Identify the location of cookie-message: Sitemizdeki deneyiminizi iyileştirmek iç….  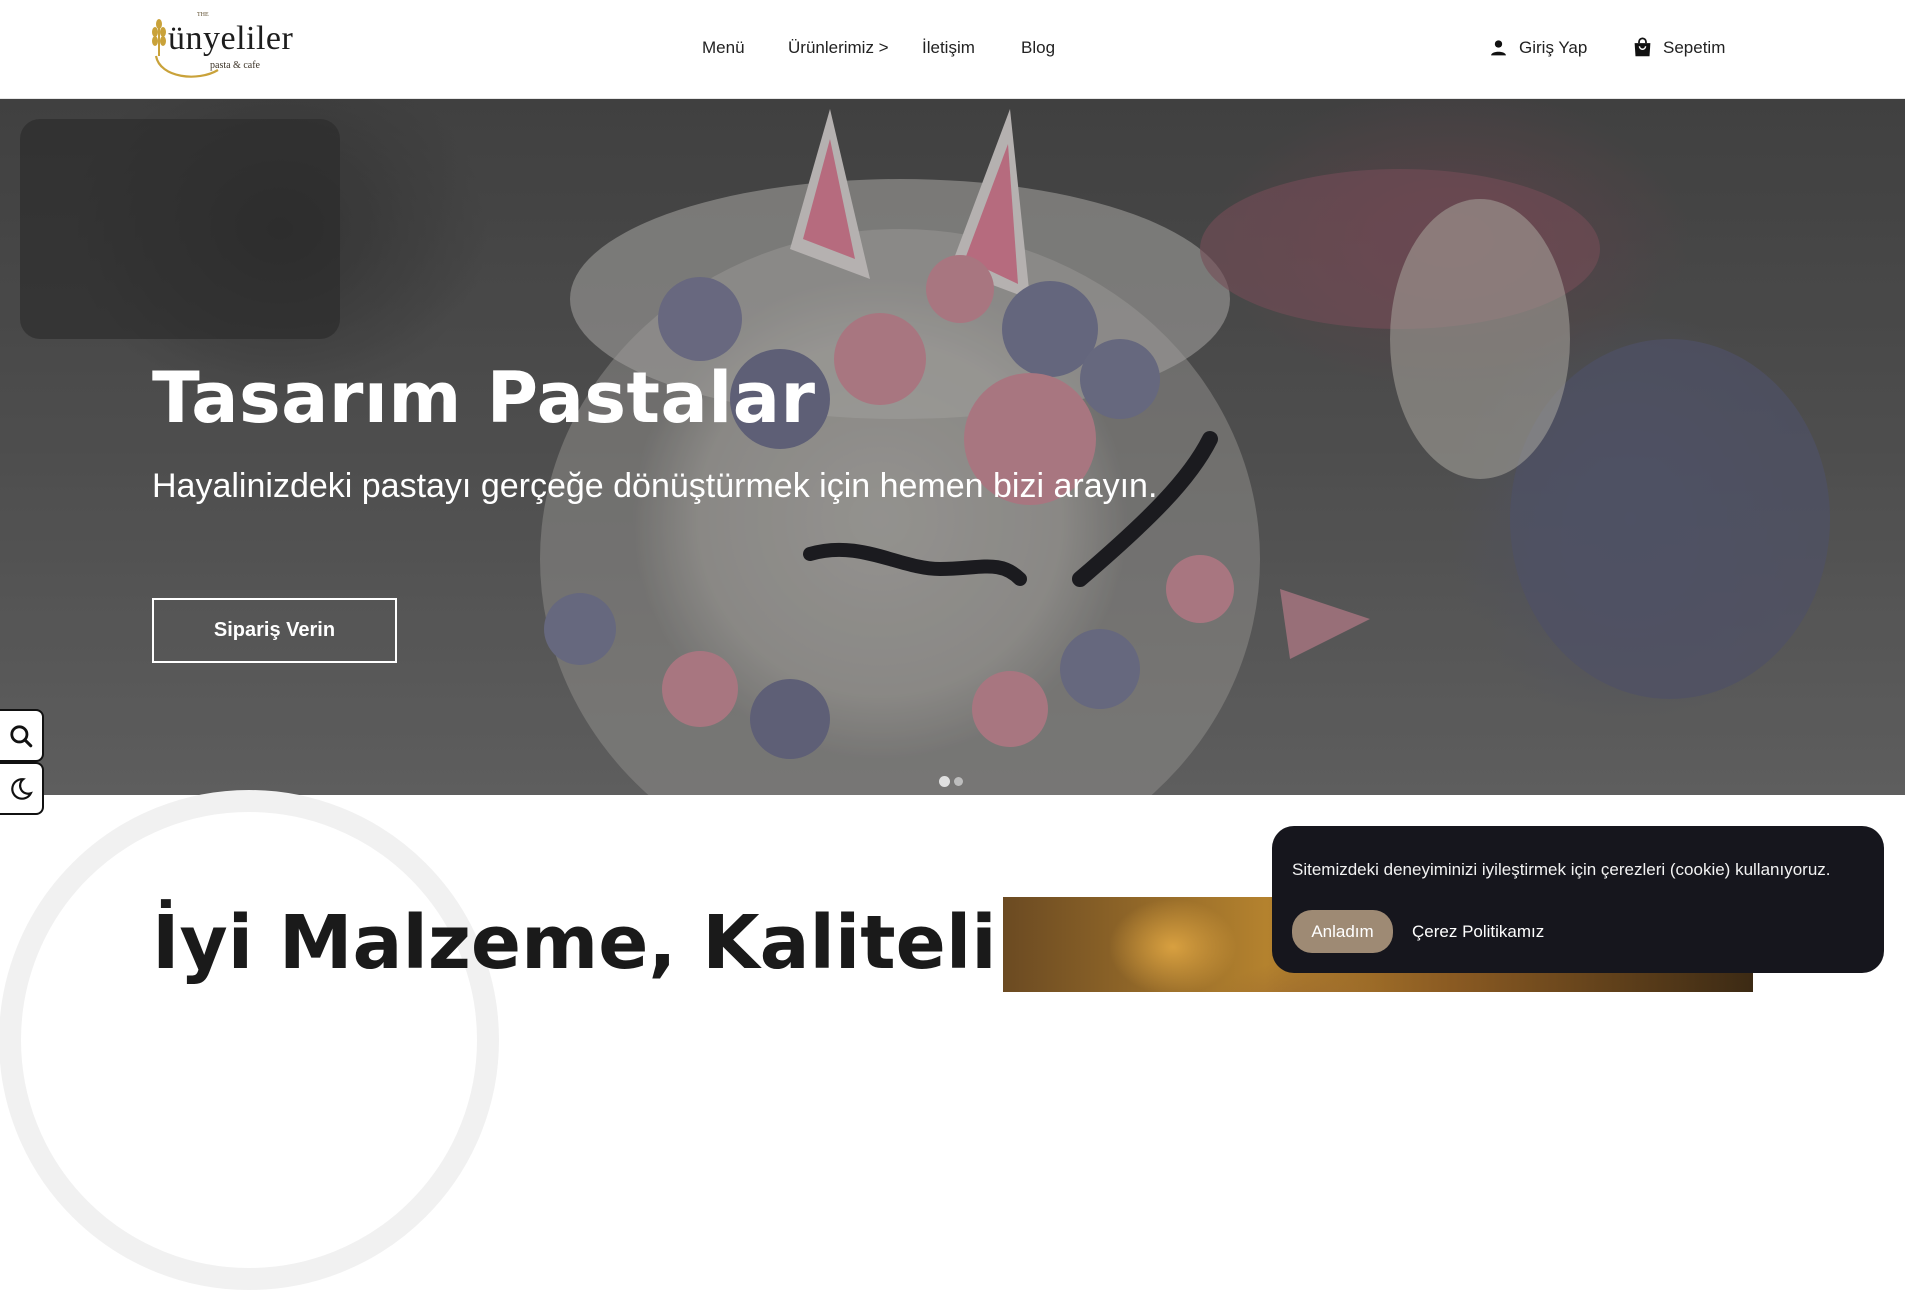
(1561, 869).